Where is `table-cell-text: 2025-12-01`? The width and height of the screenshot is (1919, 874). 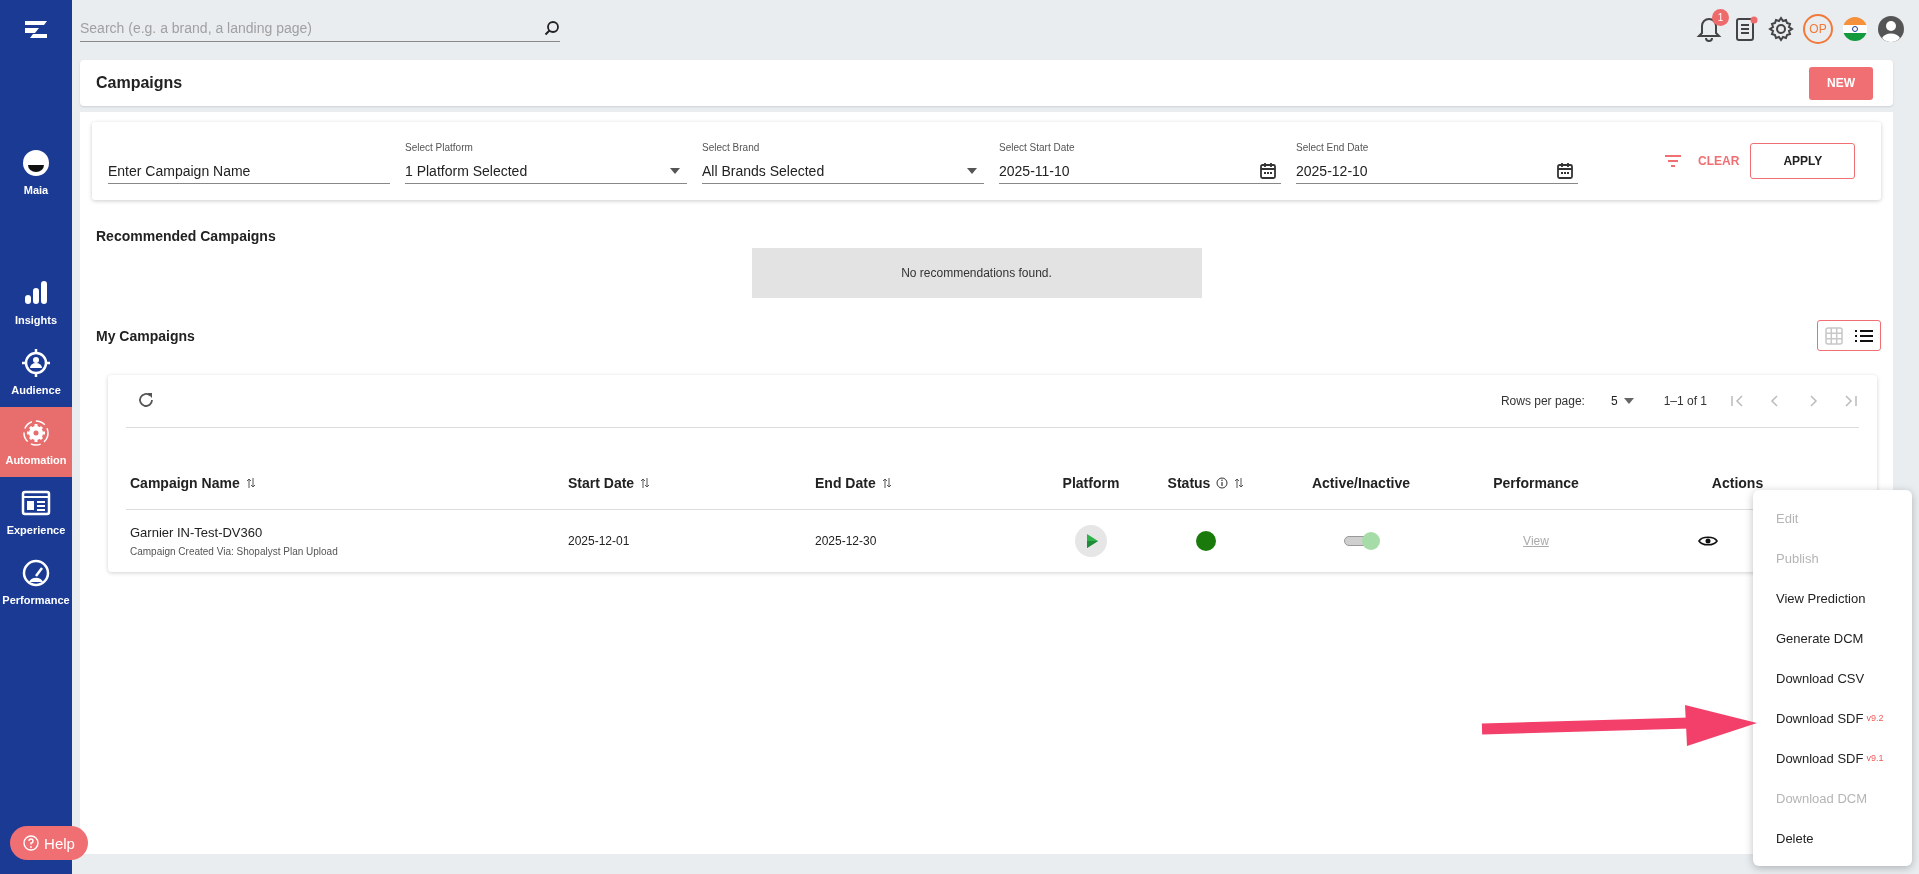
table-cell-text: 2025-12-01 is located at coordinates (599, 541).